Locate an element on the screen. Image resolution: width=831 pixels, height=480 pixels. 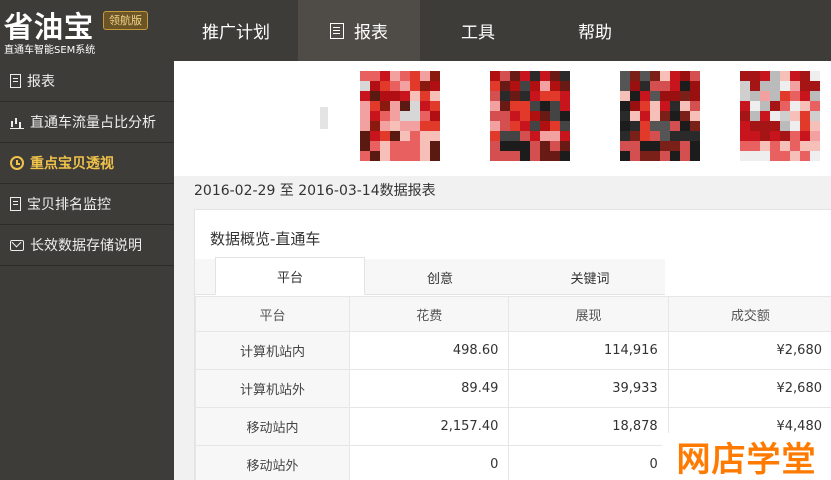
sidebar-item-data-storage: 长效数据存储说明 is located at coordinates (87, 245).